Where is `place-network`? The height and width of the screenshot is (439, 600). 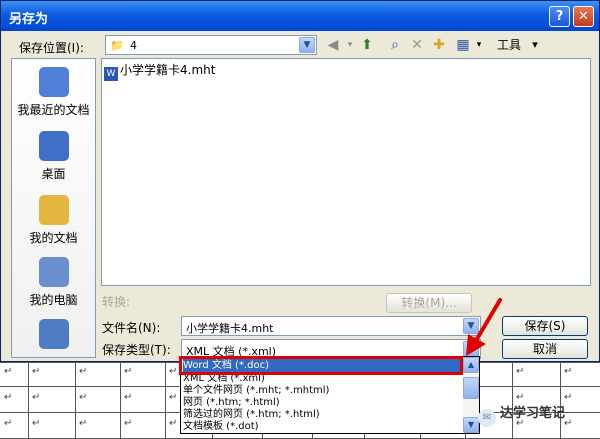
place-network is located at coordinates (53, 336).